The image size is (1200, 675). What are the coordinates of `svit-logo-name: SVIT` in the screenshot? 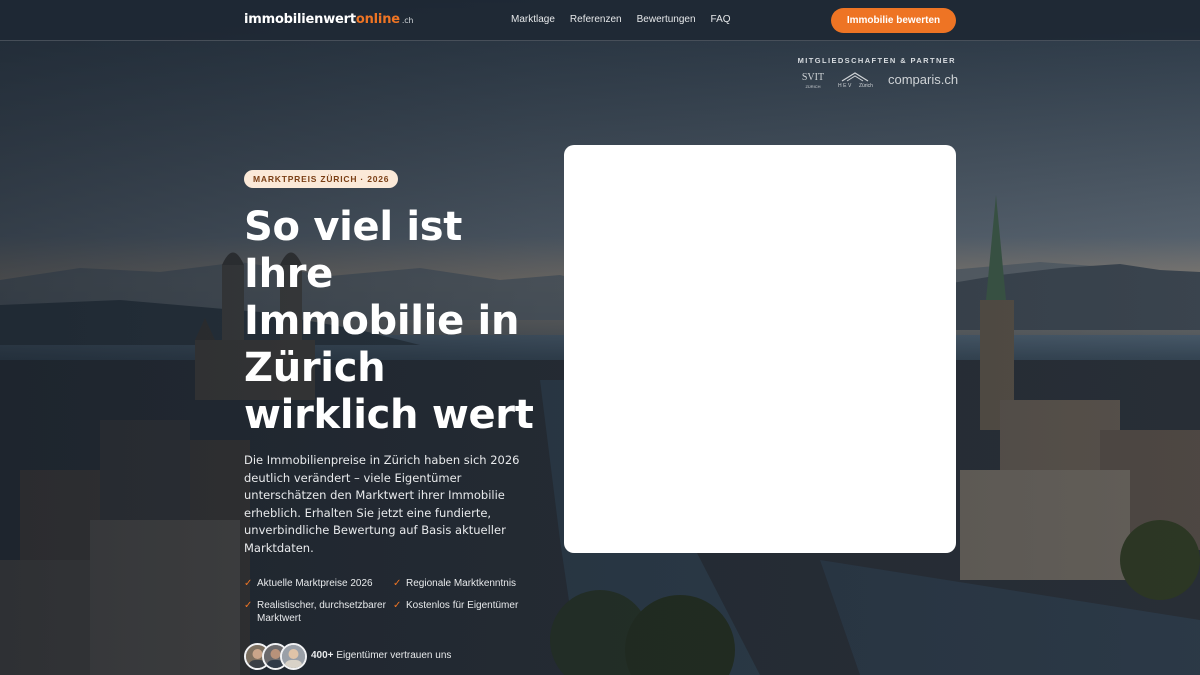 It's located at (813, 77).